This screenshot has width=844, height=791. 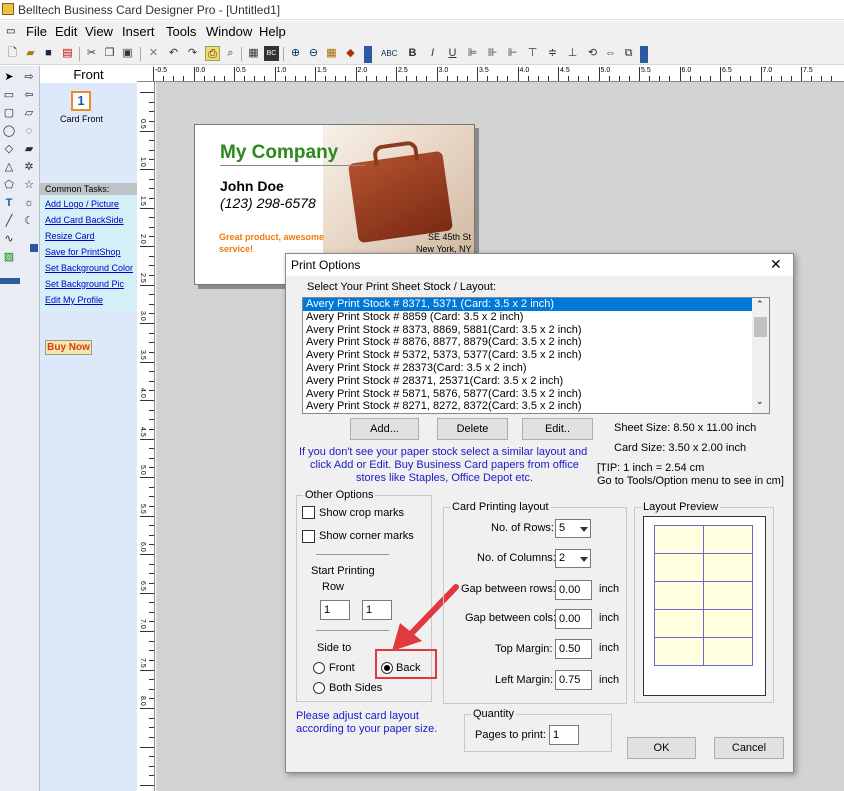 What do you see at coordinates (70, 236) in the screenshot?
I see `task-resize-card: Resize Card` at bounding box center [70, 236].